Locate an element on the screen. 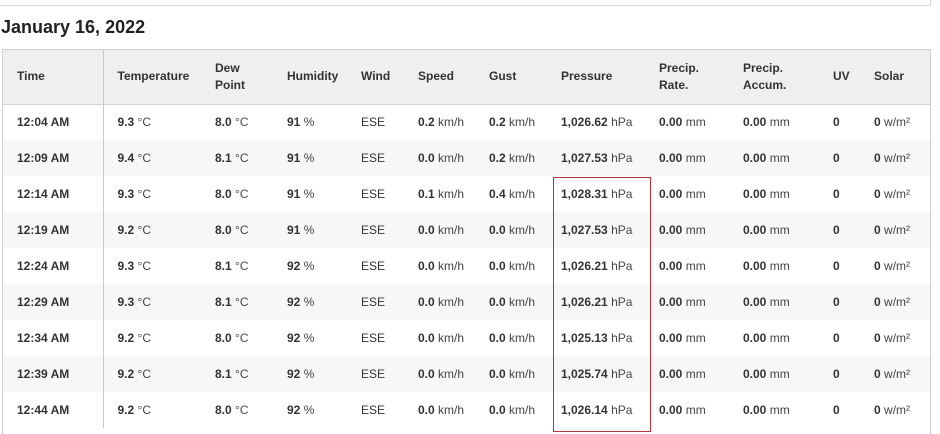  cell-gust-unit: km/h is located at coordinates (522, 302).